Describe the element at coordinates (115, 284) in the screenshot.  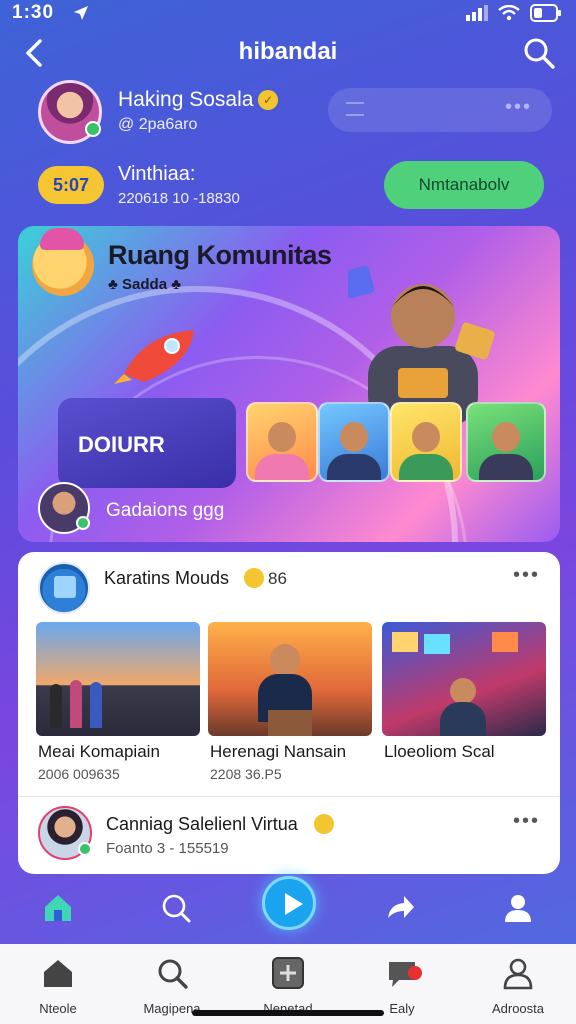
I see `group-icon: ♣` at that location.